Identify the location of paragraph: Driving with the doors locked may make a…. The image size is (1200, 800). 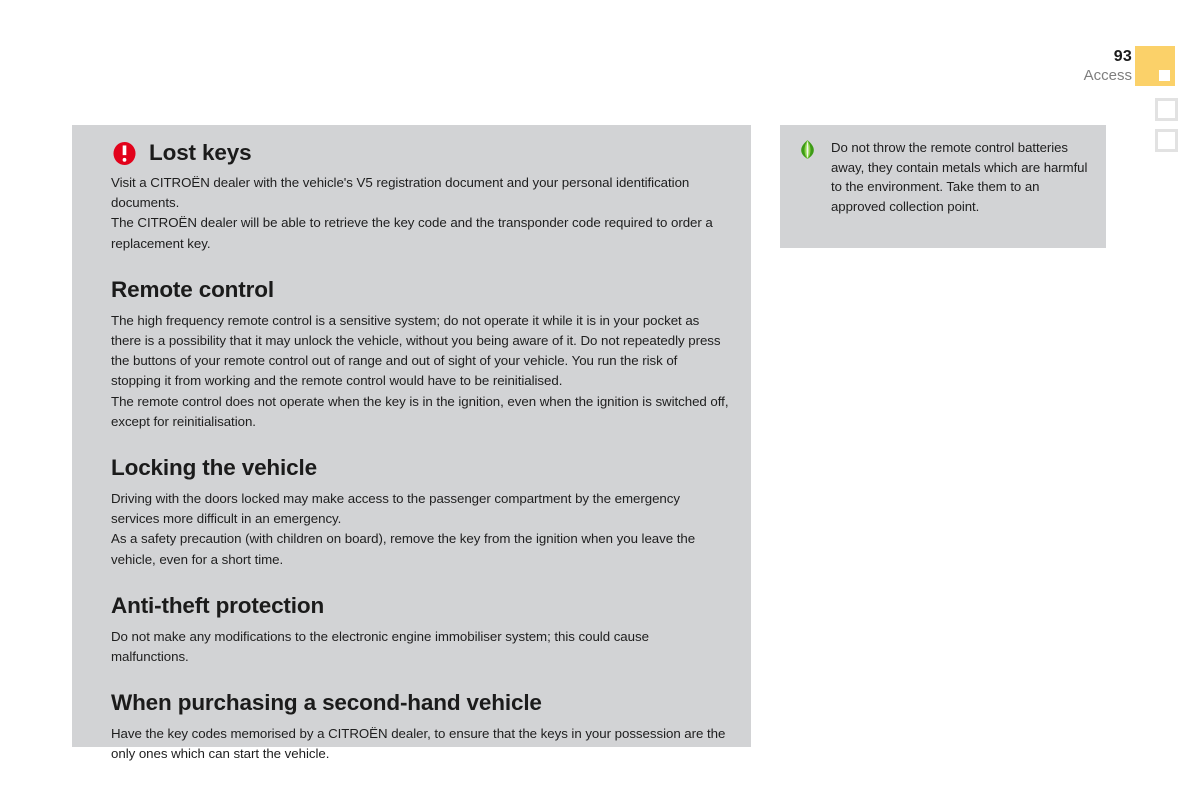
(395, 509).